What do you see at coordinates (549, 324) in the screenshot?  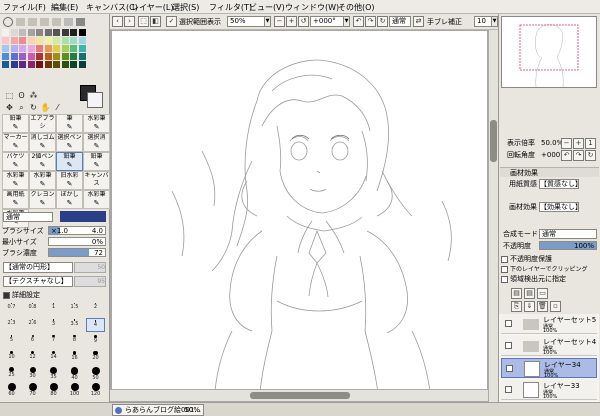 I see `layer-item: レイヤーセット5 通常 100%` at bounding box center [549, 324].